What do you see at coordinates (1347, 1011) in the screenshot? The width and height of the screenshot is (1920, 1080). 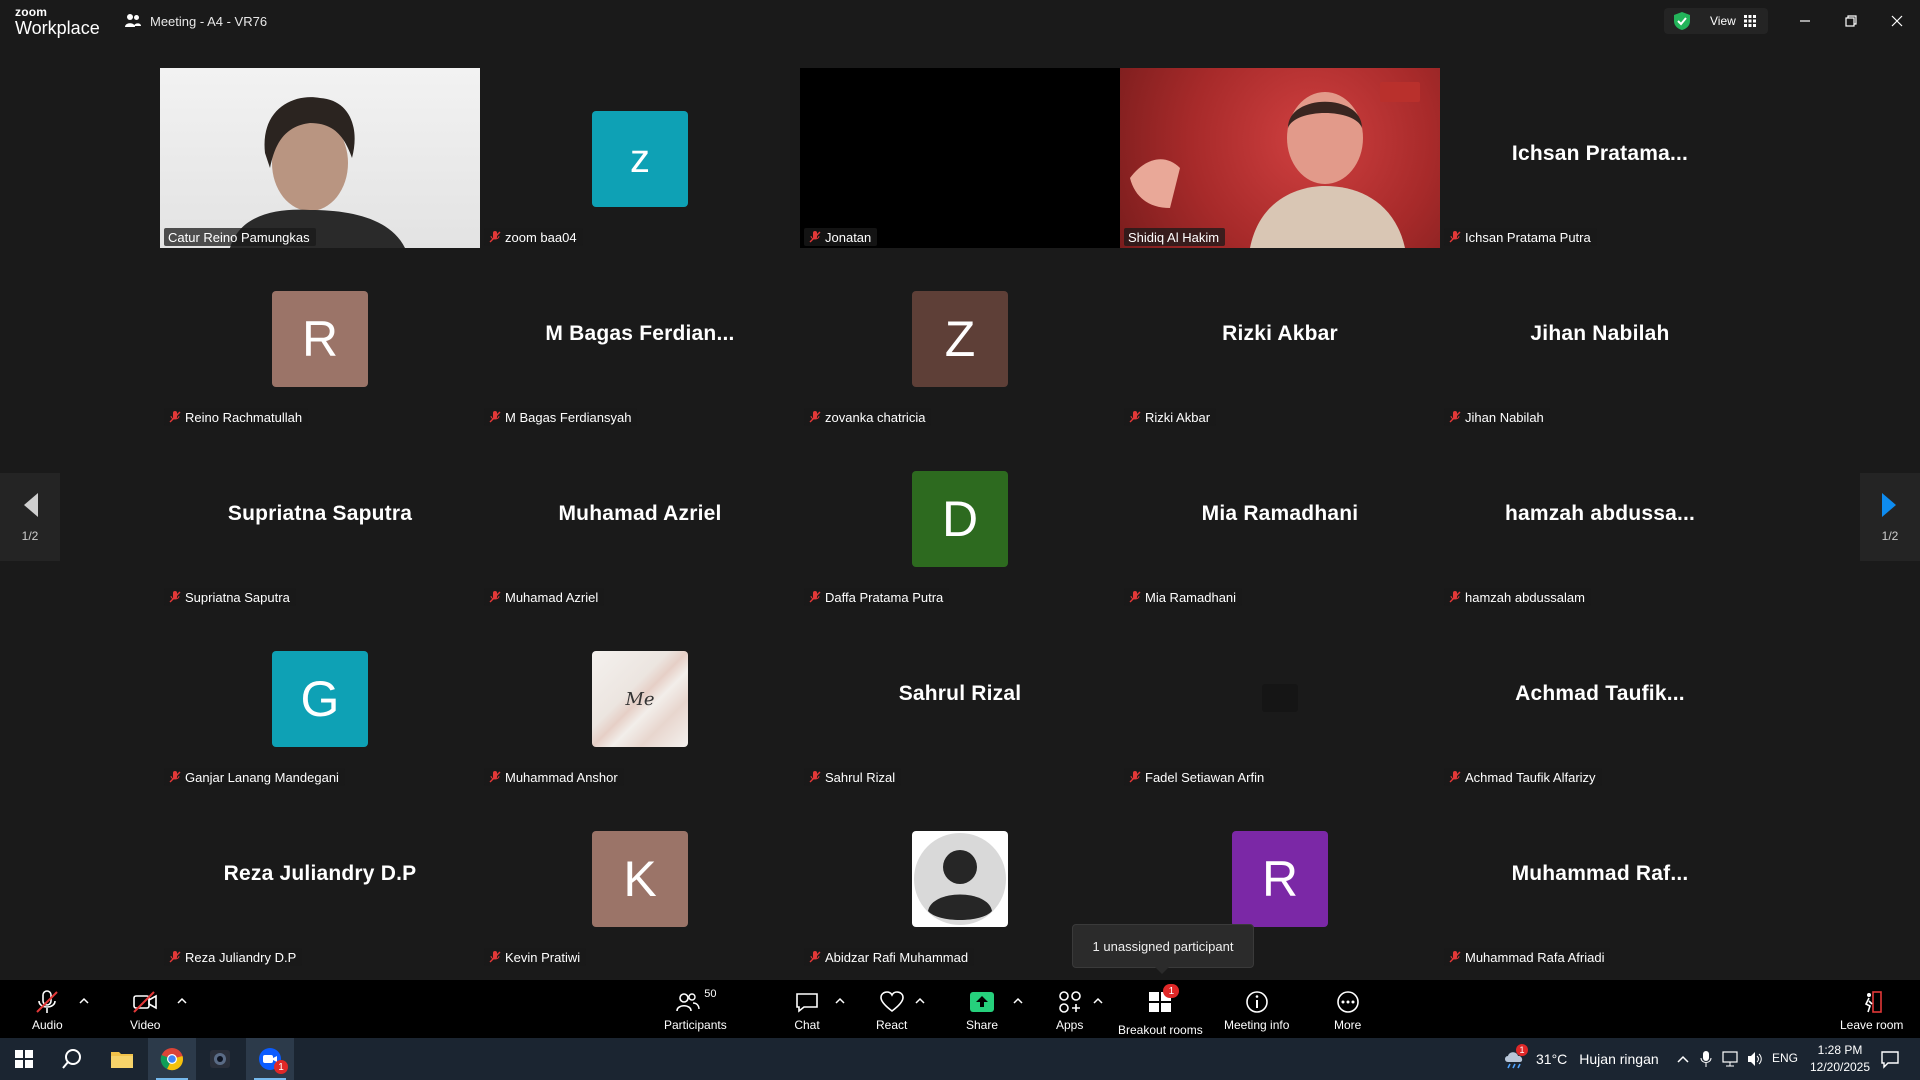 I see `more-button: More` at bounding box center [1347, 1011].